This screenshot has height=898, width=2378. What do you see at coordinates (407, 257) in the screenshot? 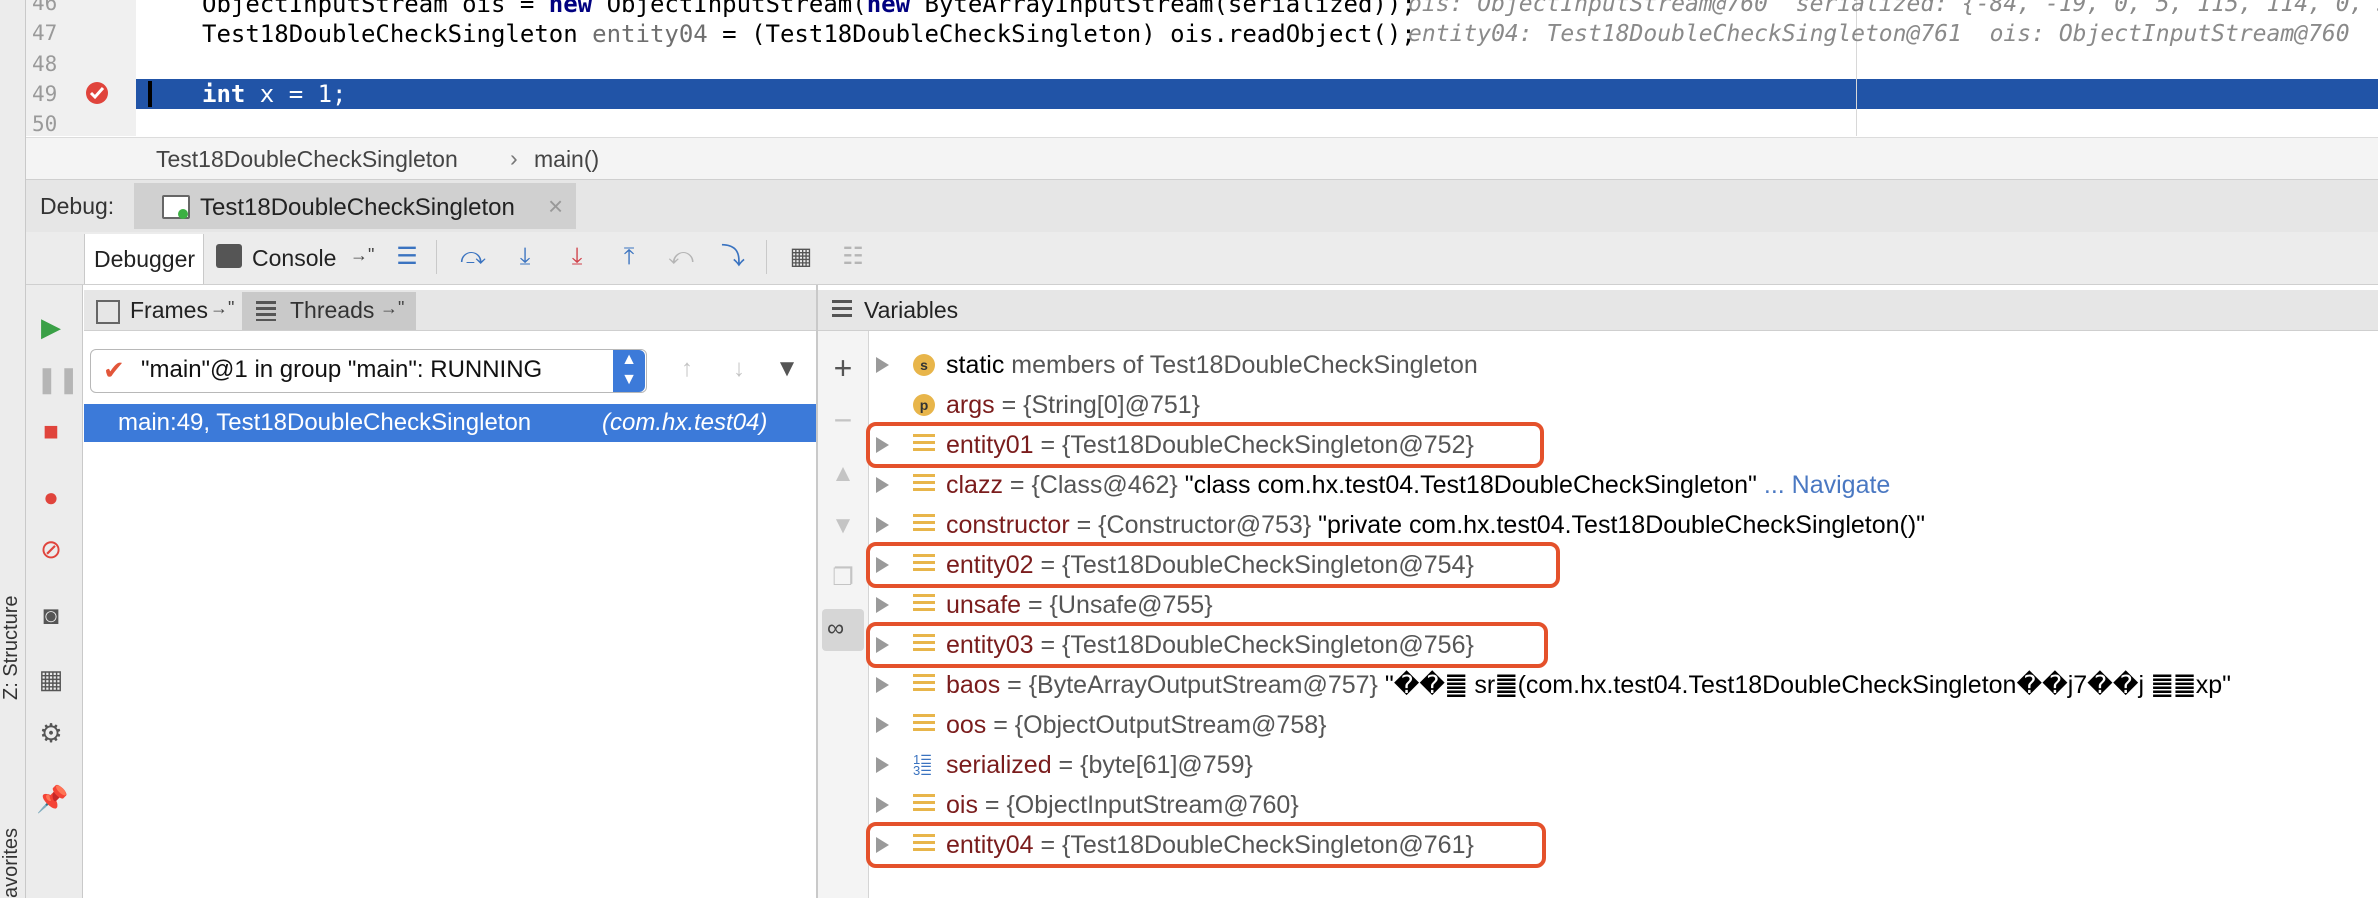
I see `show-execution-point-icon: ☰` at bounding box center [407, 257].